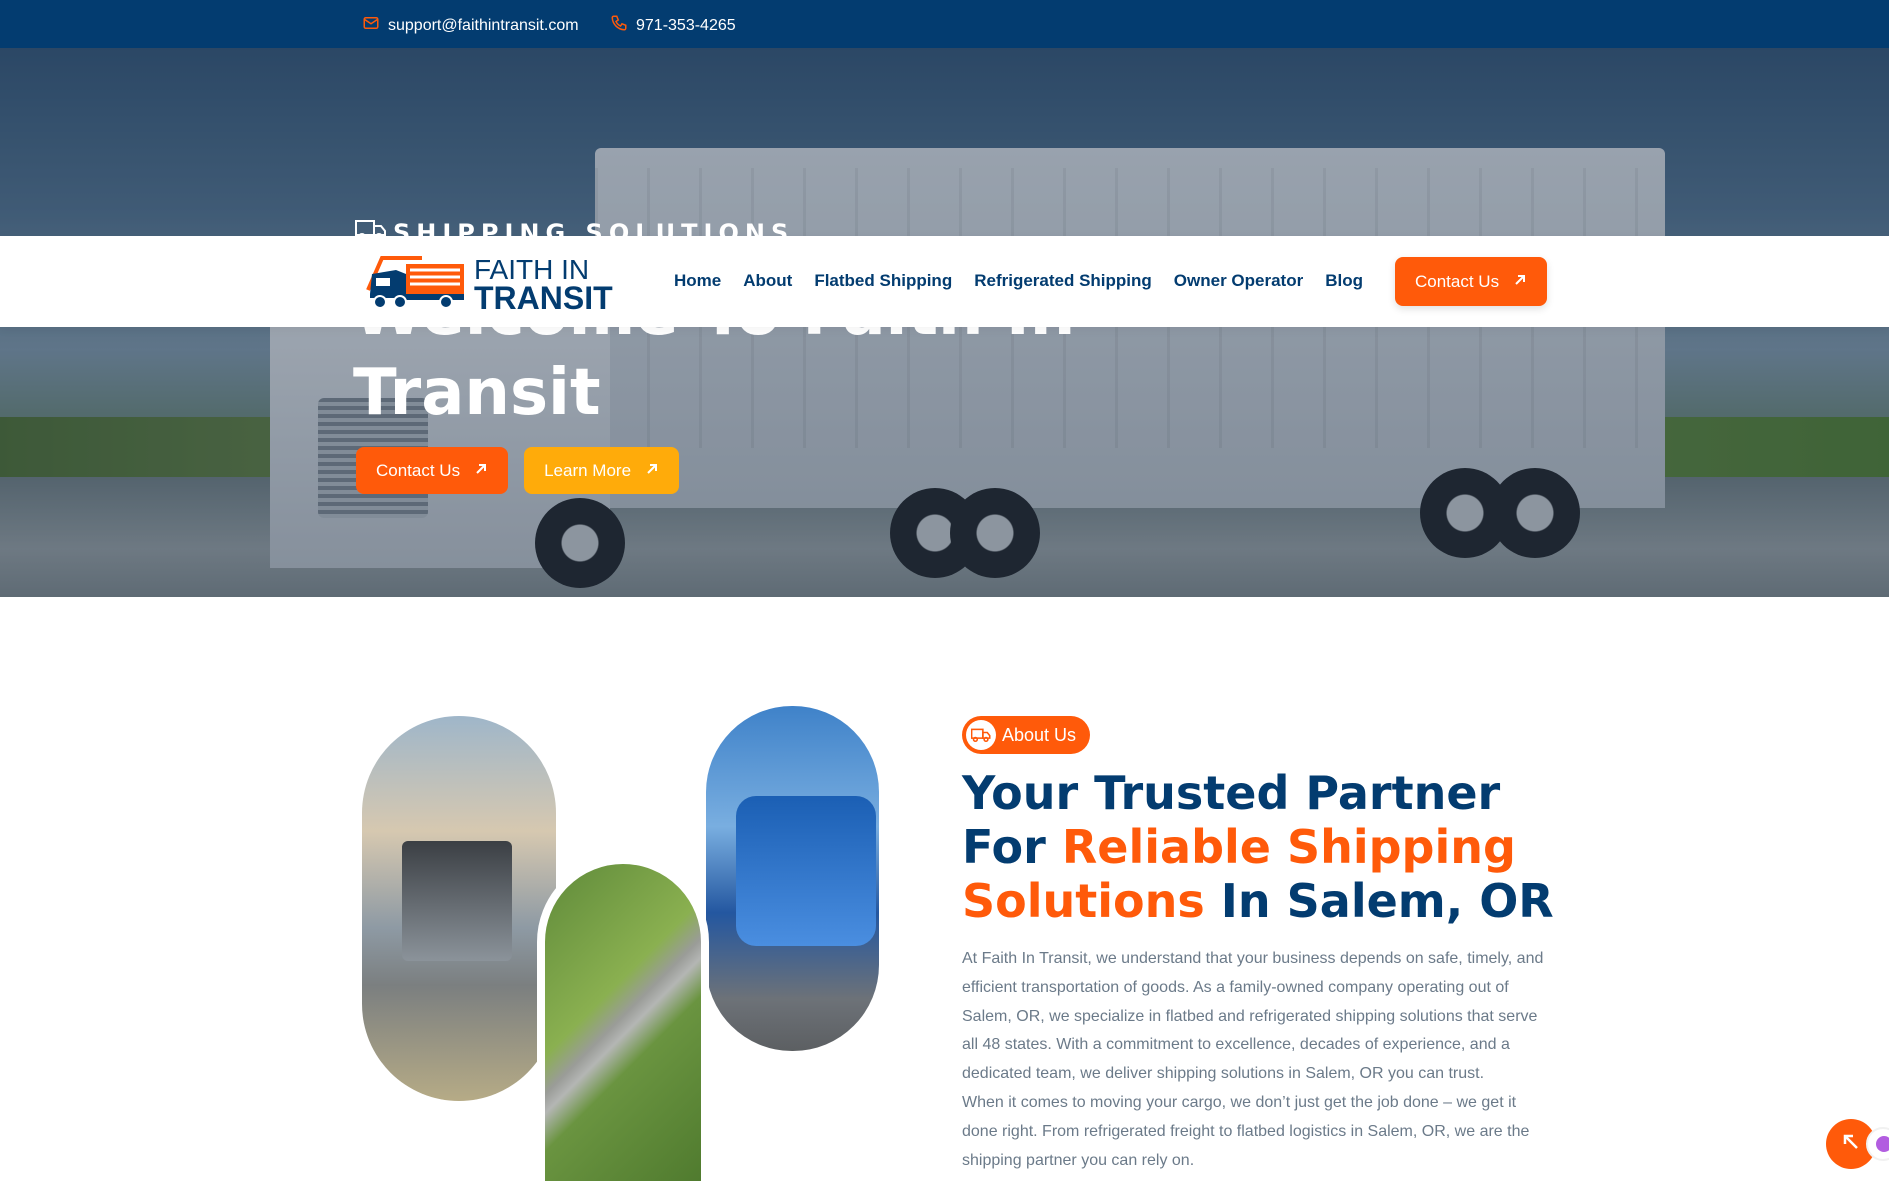 This screenshot has width=1889, height=1181. What do you see at coordinates (619, 25) in the screenshot?
I see `phone-icon` at bounding box center [619, 25].